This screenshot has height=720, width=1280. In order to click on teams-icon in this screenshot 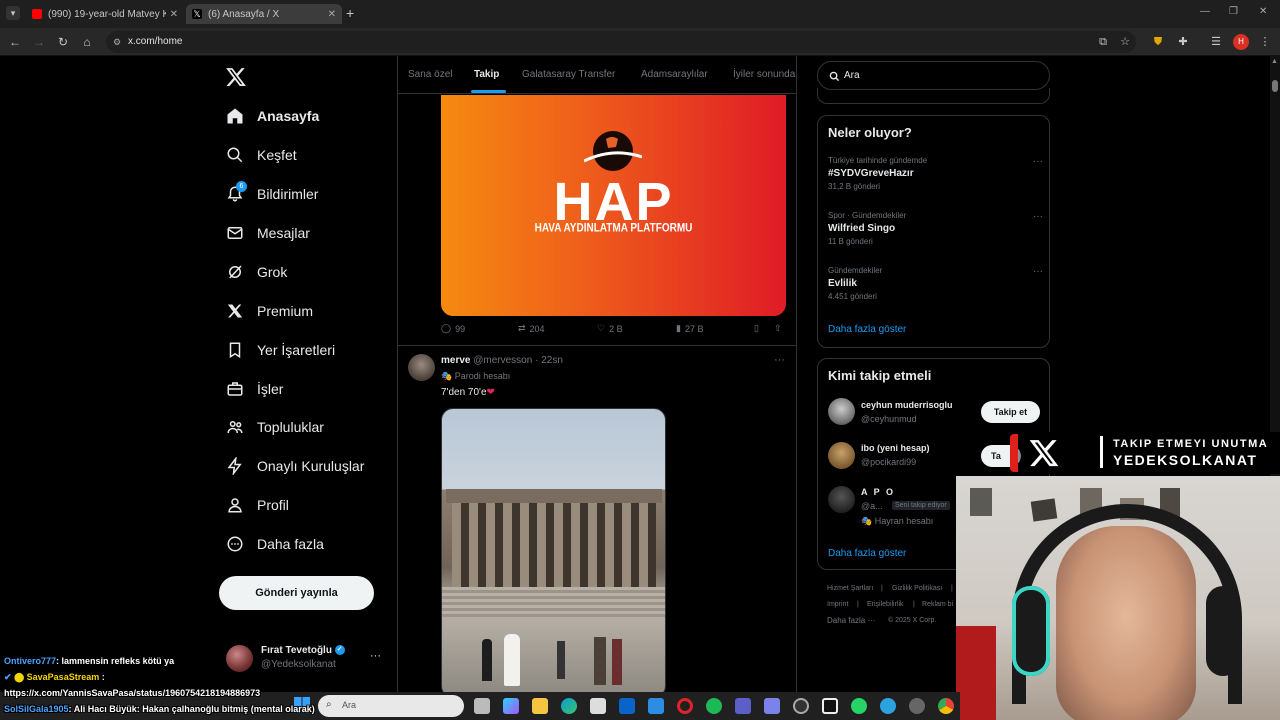, I will do `click(743, 706)`.